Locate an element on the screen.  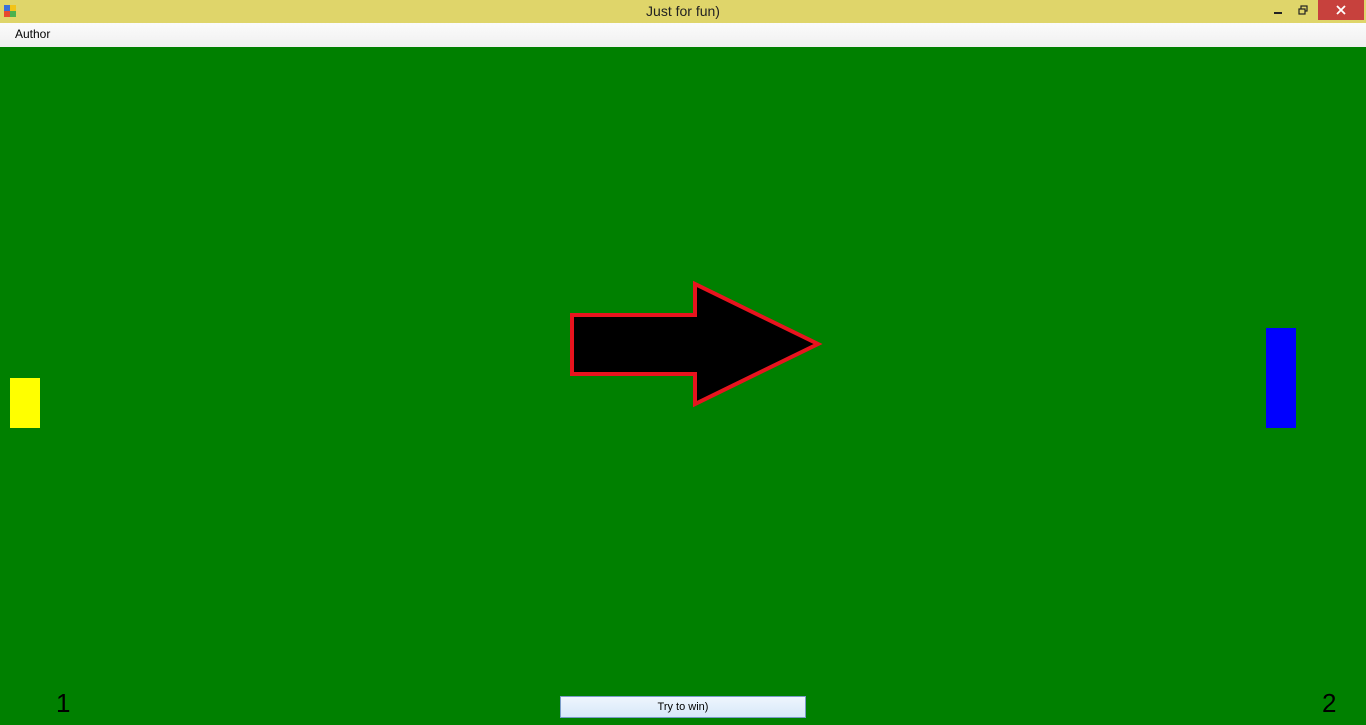
direction-arrow-icon is located at coordinates (696, 344).